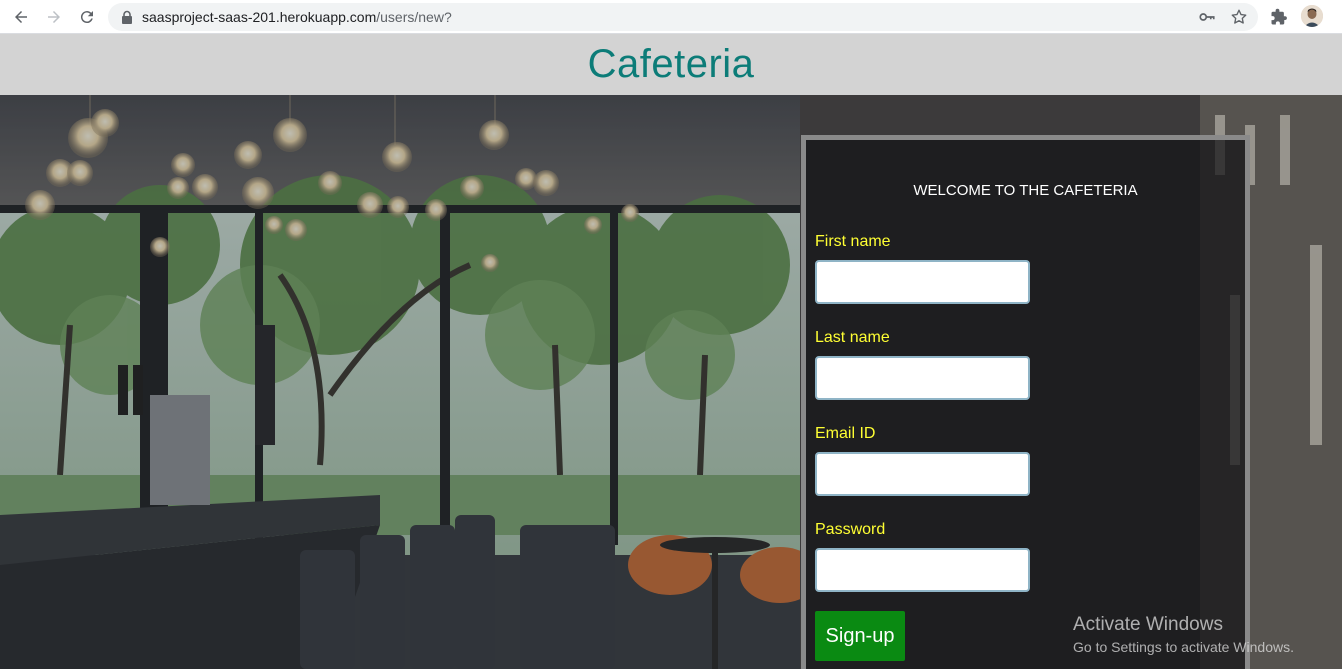 The height and width of the screenshot is (669, 1342). Describe the element at coordinates (850, 529) in the screenshot. I see `password-label: Password` at that location.